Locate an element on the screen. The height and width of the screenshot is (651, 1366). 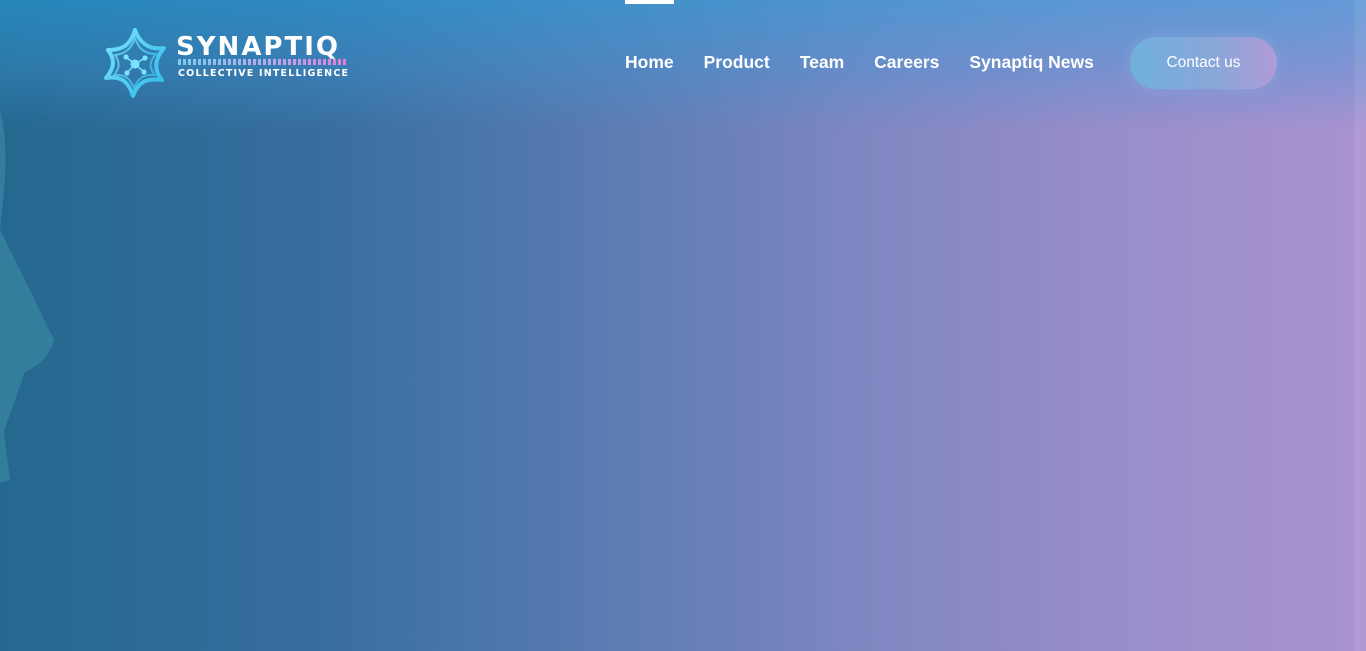
logo: SYNAPTIQ COLLECTIVE INTELLIGENCE is located at coordinates (225, 63).